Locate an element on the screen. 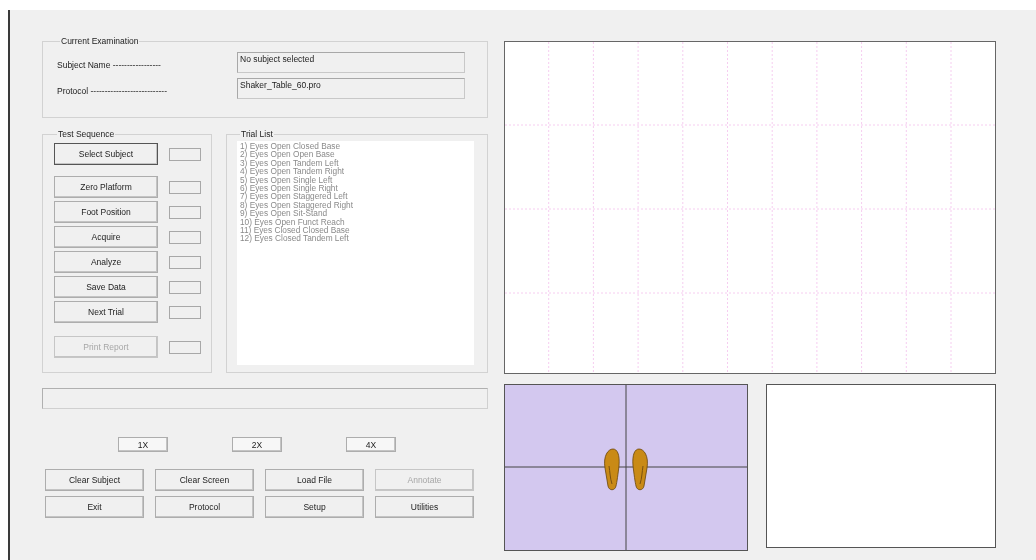 This screenshot has width=1036, height=560. text-field: No subject selected is located at coordinates (351, 62).